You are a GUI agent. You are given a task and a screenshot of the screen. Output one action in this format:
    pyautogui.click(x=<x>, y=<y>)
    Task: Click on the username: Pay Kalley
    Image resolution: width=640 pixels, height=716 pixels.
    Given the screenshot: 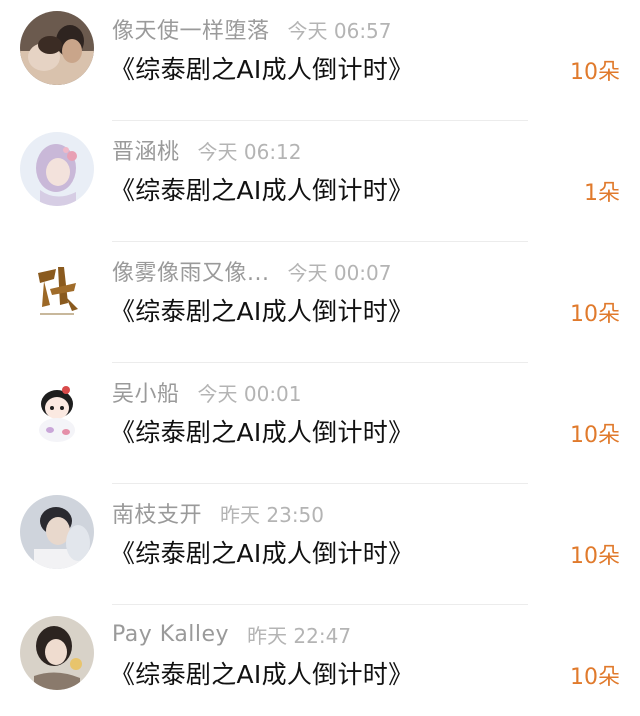 What is the action you would take?
    pyautogui.click(x=170, y=634)
    